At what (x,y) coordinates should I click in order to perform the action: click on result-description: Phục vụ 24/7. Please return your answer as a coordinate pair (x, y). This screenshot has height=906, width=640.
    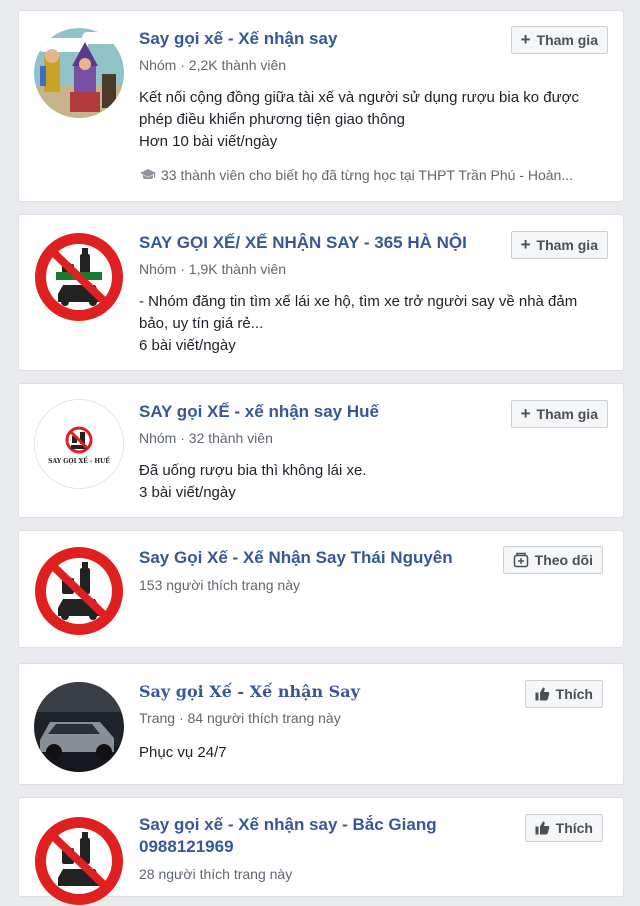
    Looking at the image, I should click on (183, 753).